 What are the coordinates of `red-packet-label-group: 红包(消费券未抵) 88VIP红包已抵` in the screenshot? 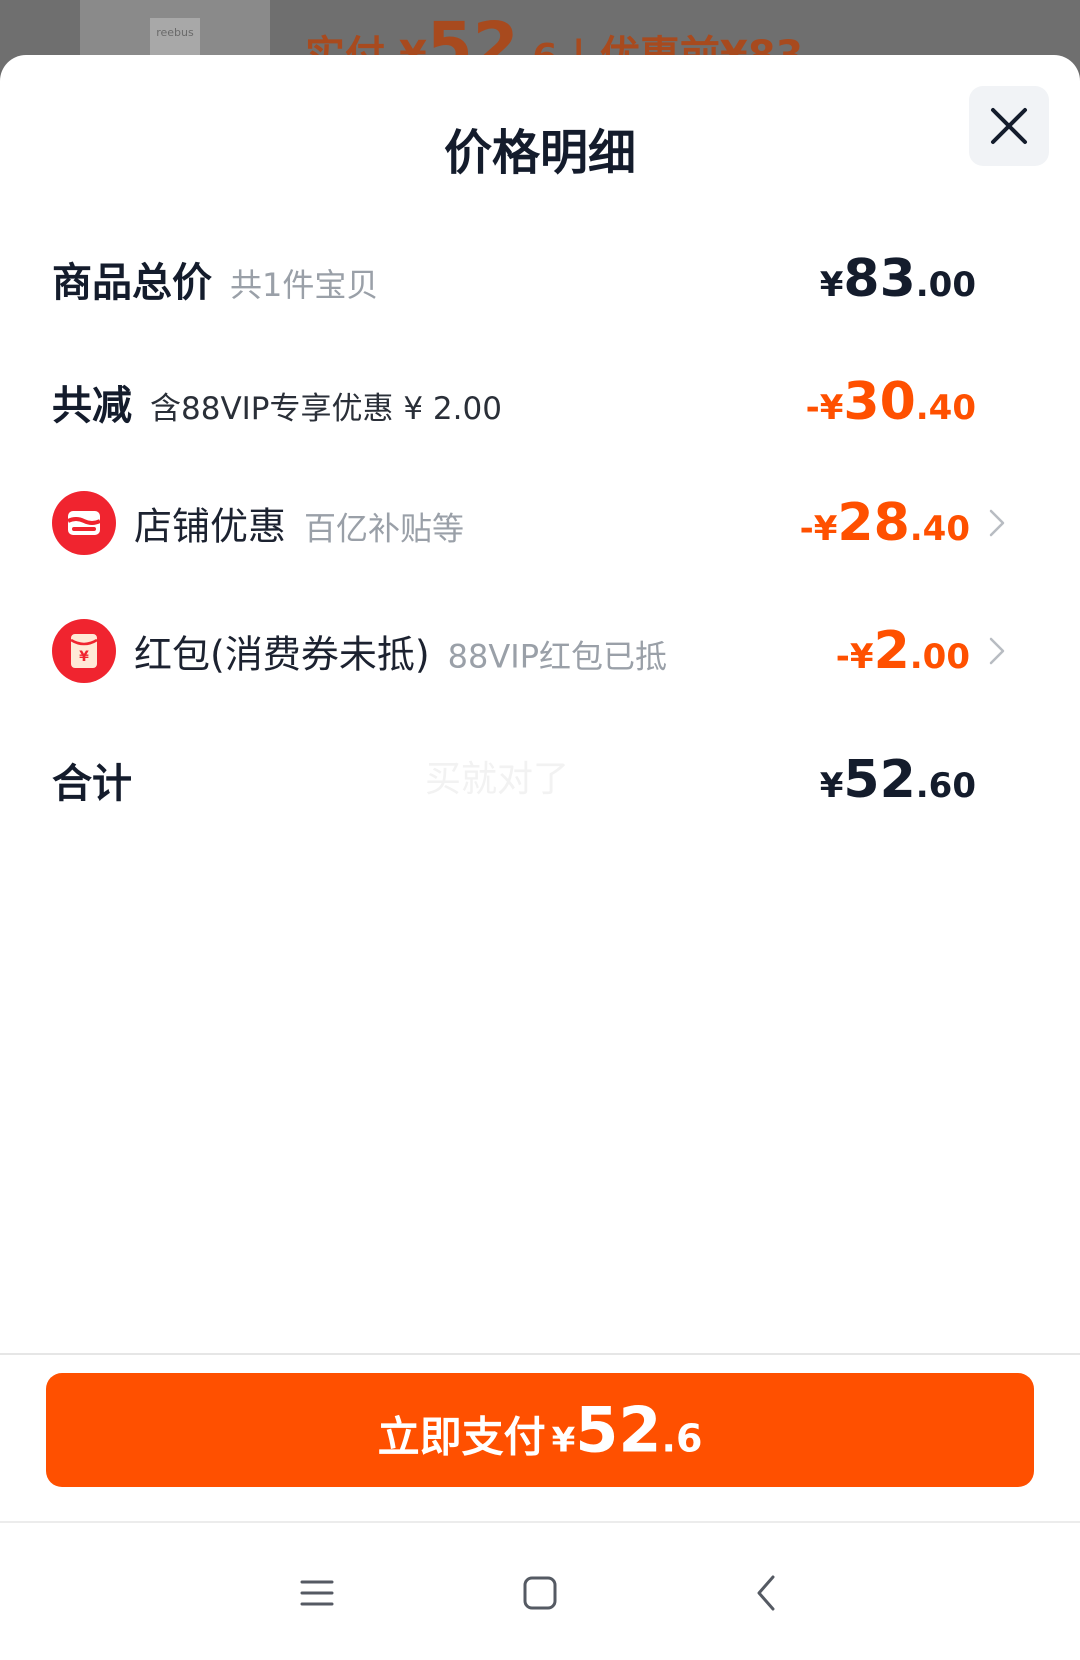 It's located at (400, 651).